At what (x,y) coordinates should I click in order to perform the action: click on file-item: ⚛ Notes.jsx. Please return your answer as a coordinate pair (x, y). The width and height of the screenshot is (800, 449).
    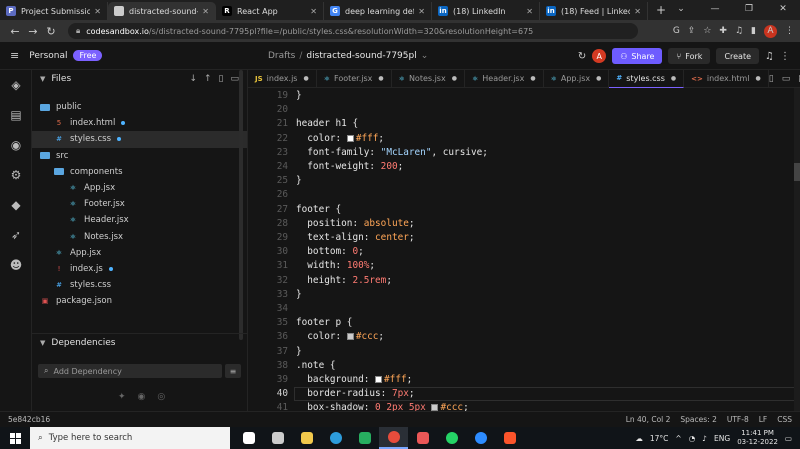
    Looking at the image, I should click on (139, 237).